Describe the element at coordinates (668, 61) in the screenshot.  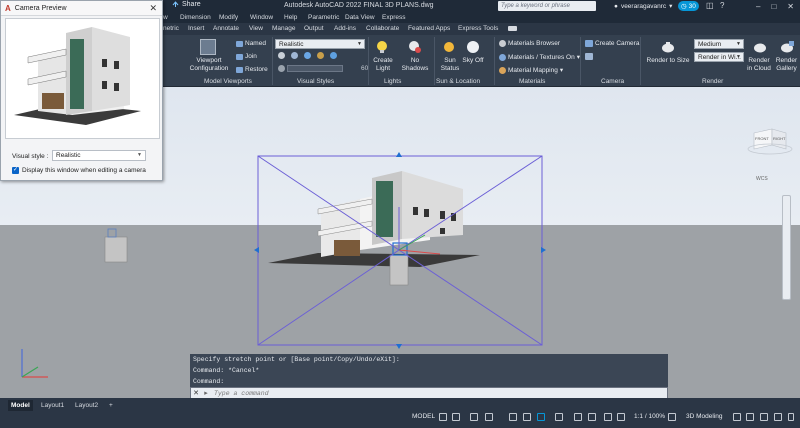
I see `render-to-size-button: Render to Size` at that location.